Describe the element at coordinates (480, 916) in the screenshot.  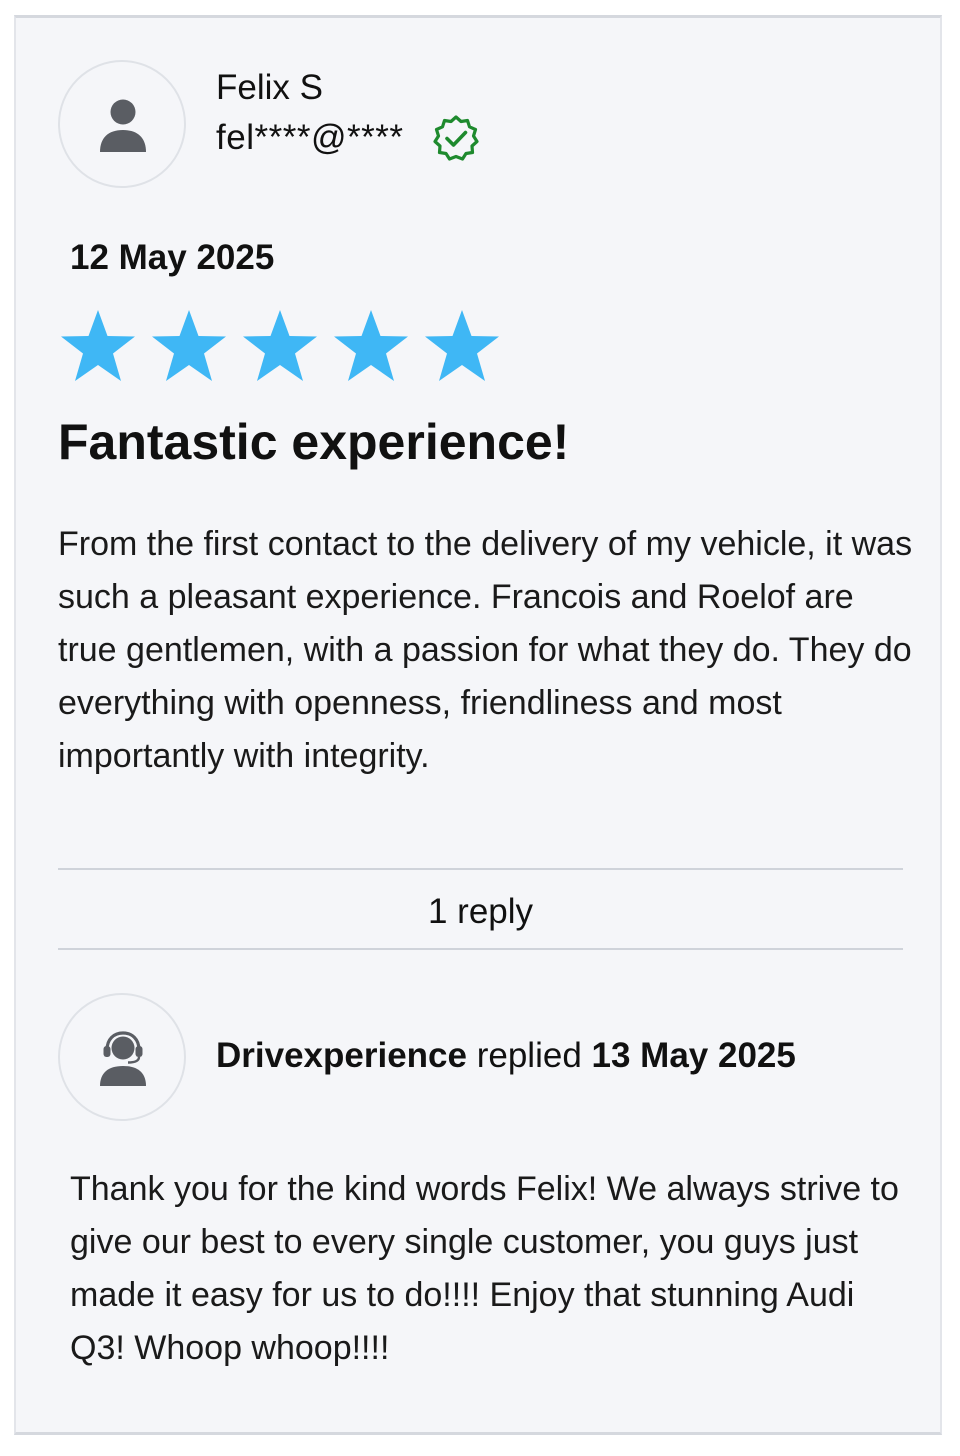
I see `replies-toggle-button: 1 reply` at that location.